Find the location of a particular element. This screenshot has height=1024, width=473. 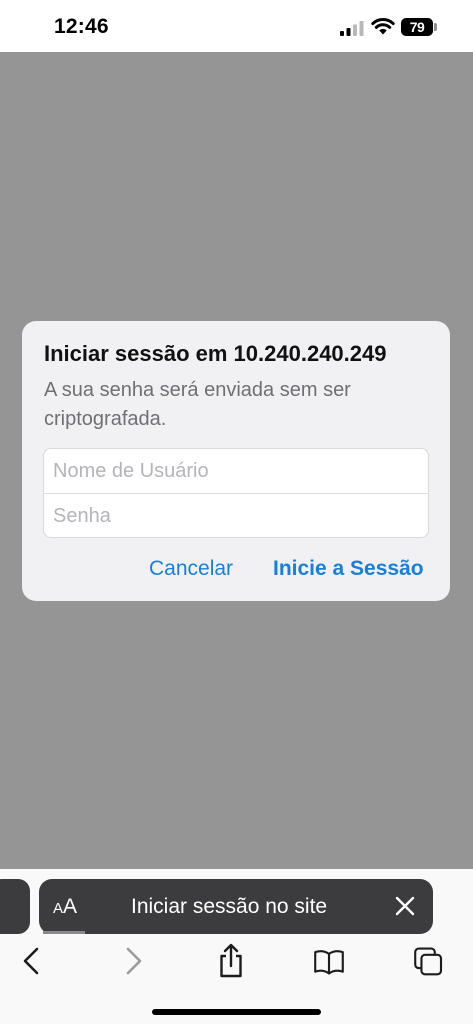

bookmarks-icon is located at coordinates (329, 961).